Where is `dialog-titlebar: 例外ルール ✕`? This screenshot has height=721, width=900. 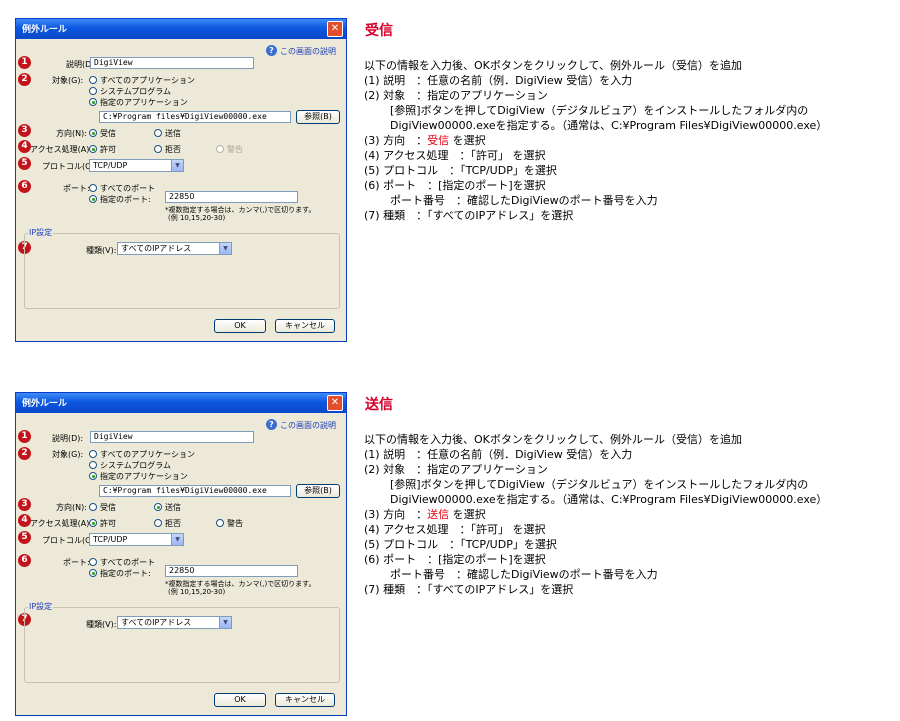
dialog-titlebar: 例外ルール ✕ is located at coordinates (181, 29).